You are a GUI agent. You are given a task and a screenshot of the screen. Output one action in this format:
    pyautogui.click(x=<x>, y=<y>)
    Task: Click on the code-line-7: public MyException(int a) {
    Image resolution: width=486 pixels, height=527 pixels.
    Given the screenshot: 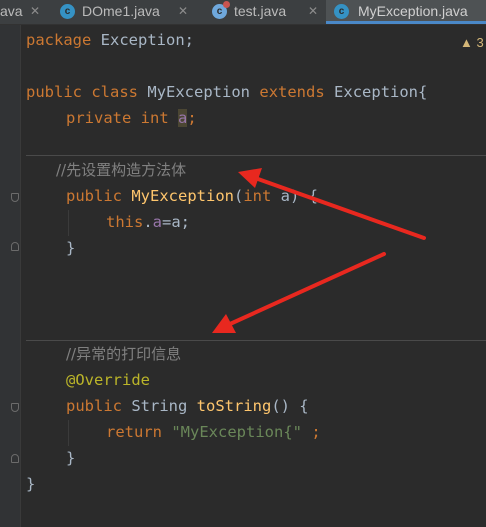 What is the action you would take?
    pyautogui.click(x=192, y=196)
    